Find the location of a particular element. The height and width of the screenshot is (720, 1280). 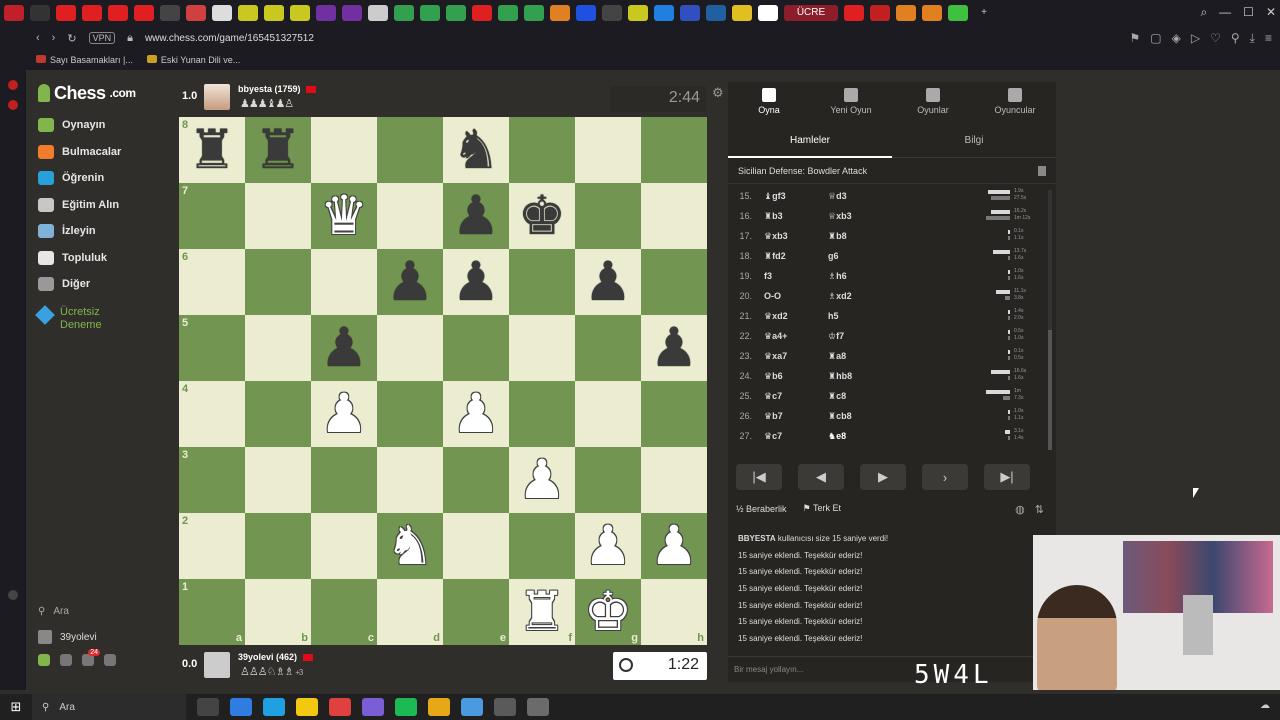

black-knight-piece: ♞ is located at coordinates (476, 150).